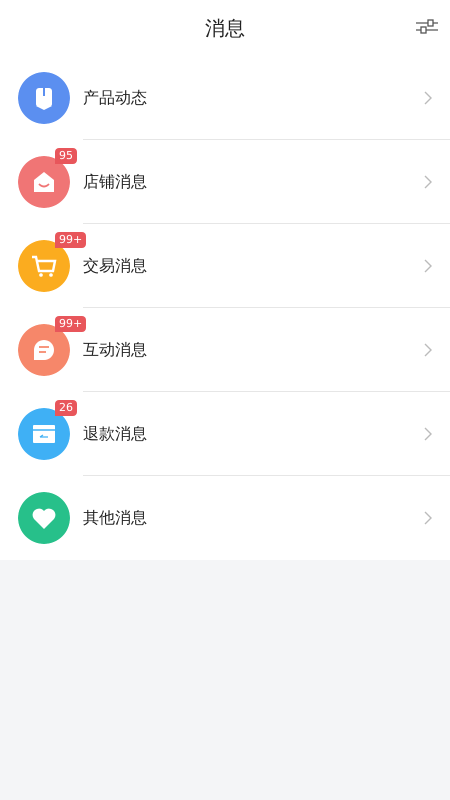 This screenshot has height=800, width=450. Describe the element at coordinates (225, 434) in the screenshot. I see `message-category-row: 26 退款消息` at that location.